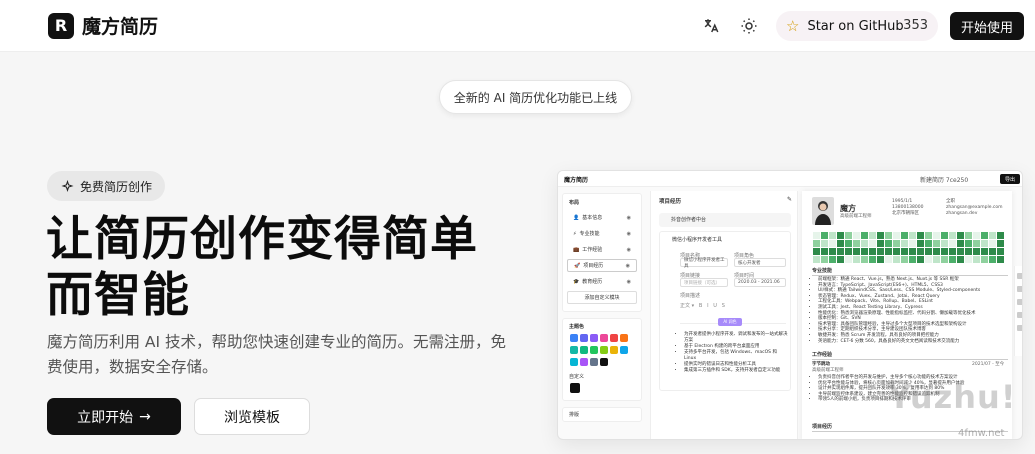 The height and width of the screenshot is (454, 1035). I want to click on layout-item-label: 基本信息, so click(592, 218).